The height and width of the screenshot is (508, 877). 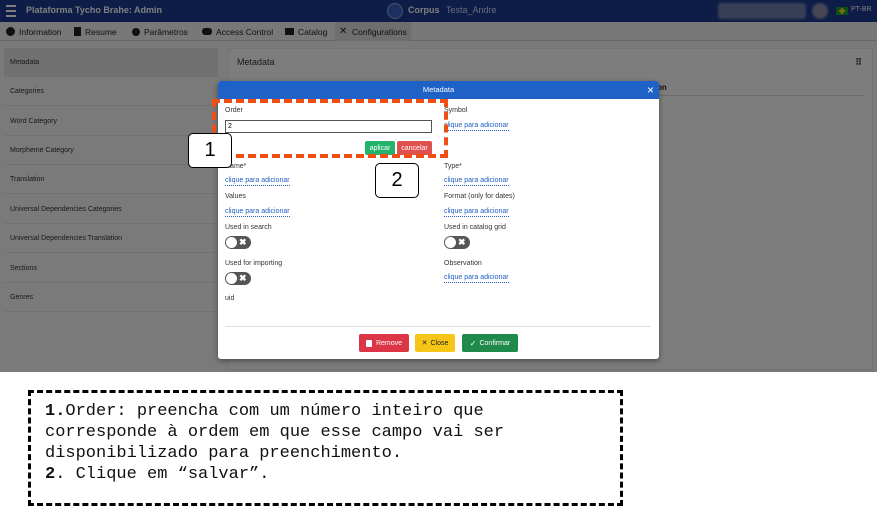 I want to click on values-label: Values, so click(x=235, y=196).